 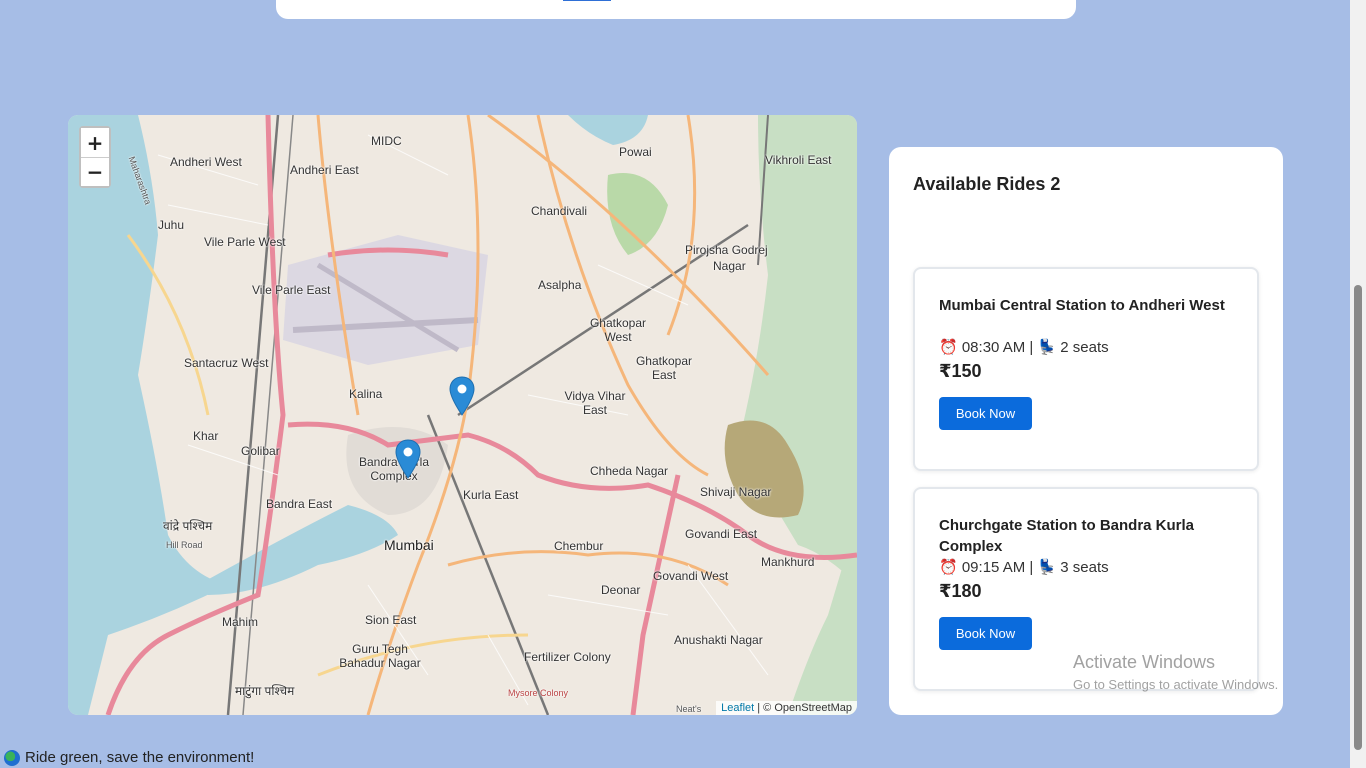 What do you see at coordinates (184, 545) in the screenshot?
I see `map-label: Hill Road` at bounding box center [184, 545].